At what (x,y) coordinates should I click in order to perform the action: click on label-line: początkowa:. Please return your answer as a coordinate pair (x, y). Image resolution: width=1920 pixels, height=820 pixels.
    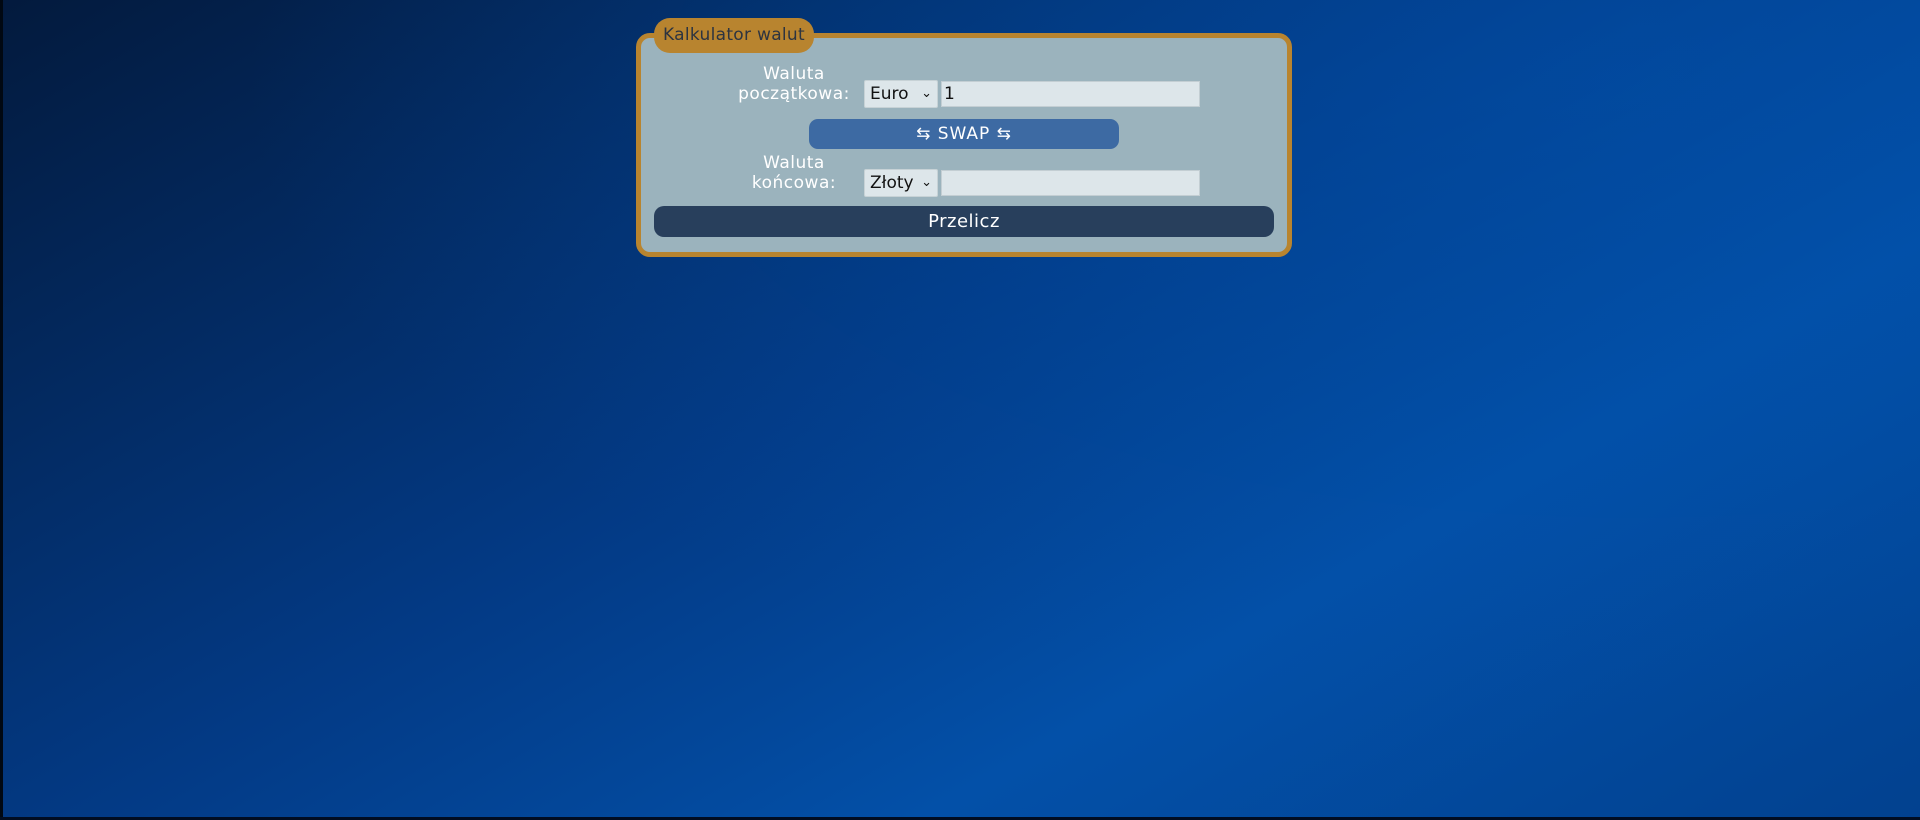
    Looking at the image, I should click on (794, 94).